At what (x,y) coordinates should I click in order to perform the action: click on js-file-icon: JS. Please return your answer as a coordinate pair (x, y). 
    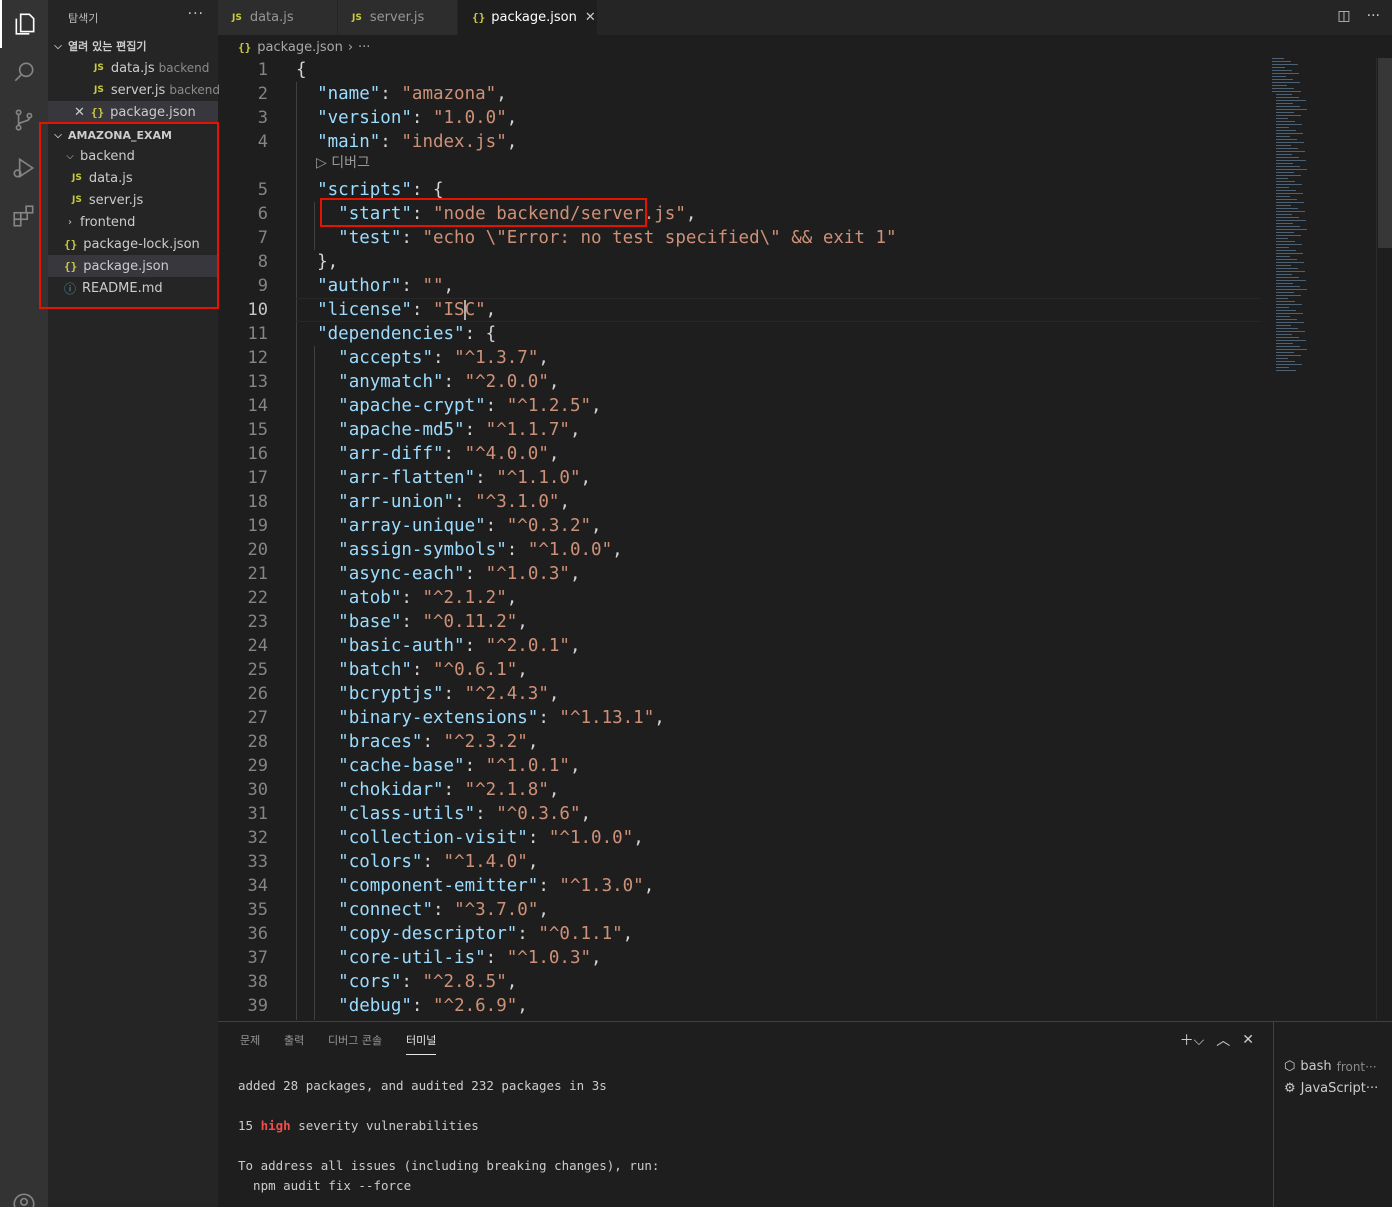
    Looking at the image, I should click on (99, 68).